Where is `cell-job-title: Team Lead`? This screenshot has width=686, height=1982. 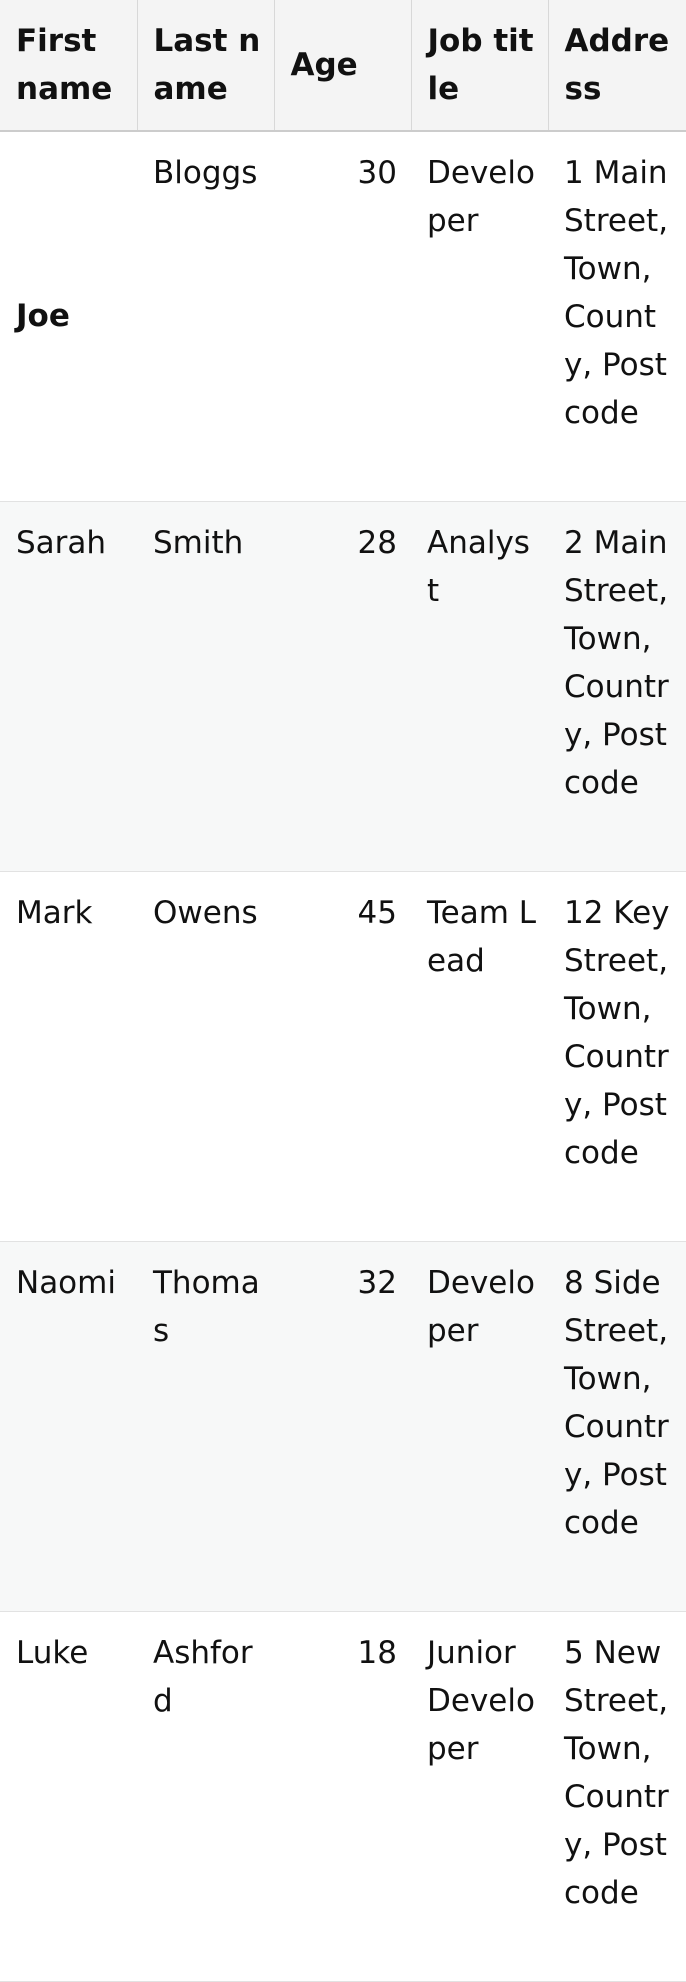
cell-job-title: Team Lead is located at coordinates (479, 1056).